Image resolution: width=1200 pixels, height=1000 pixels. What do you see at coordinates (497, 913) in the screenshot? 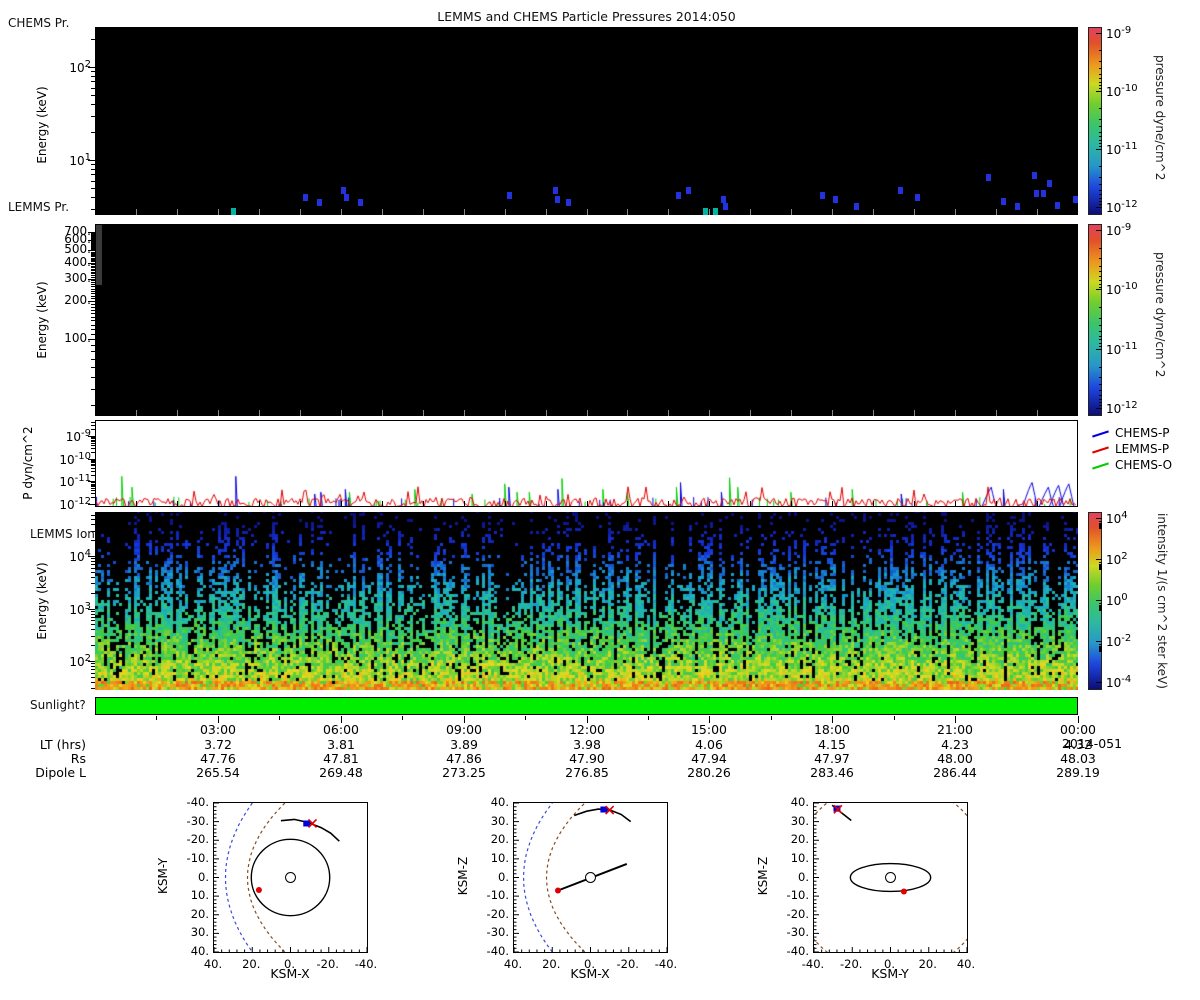
I see `orbit-ytick-label: -20.` at bounding box center [497, 913].